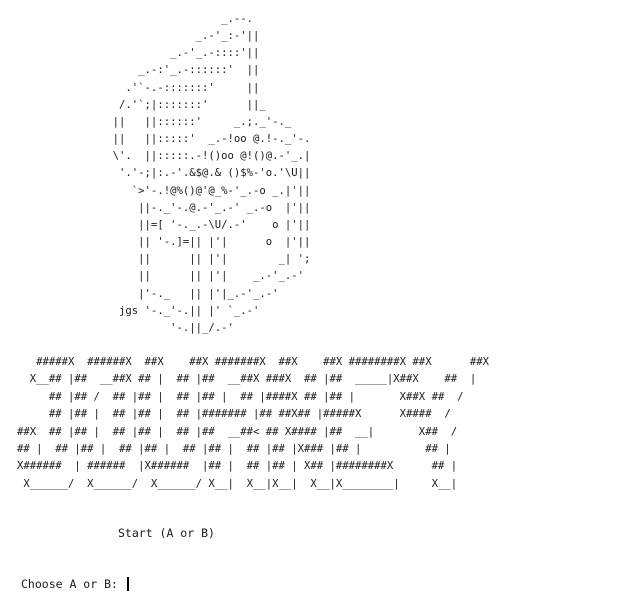 The image size is (635, 596). I want to click on text-cursor, so click(127, 584).